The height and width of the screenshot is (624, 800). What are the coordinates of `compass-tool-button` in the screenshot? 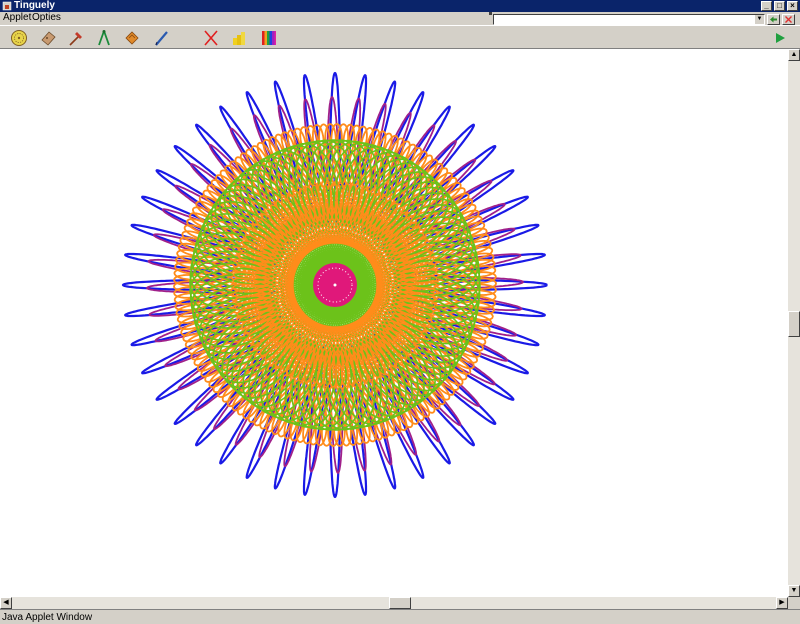 It's located at (104, 38).